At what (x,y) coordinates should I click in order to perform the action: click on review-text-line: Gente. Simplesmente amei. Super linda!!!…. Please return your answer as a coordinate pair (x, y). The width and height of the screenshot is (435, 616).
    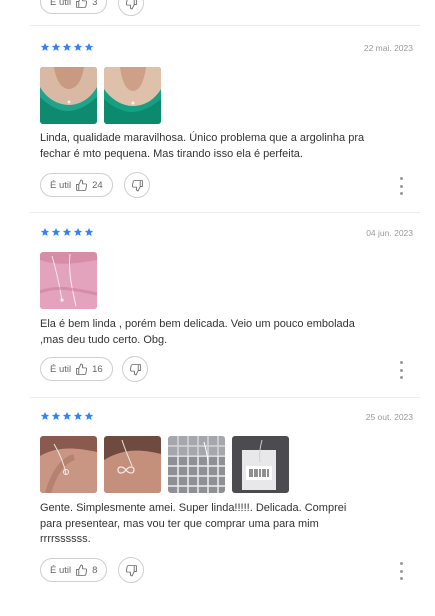
    Looking at the image, I should click on (193, 508).